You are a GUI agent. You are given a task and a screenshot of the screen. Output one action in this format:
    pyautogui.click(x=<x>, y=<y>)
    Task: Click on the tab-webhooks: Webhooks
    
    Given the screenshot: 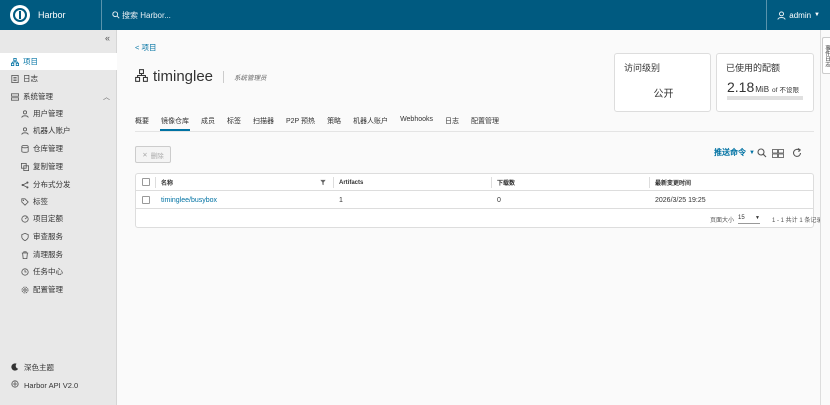 What is the action you would take?
    pyautogui.click(x=416, y=122)
    